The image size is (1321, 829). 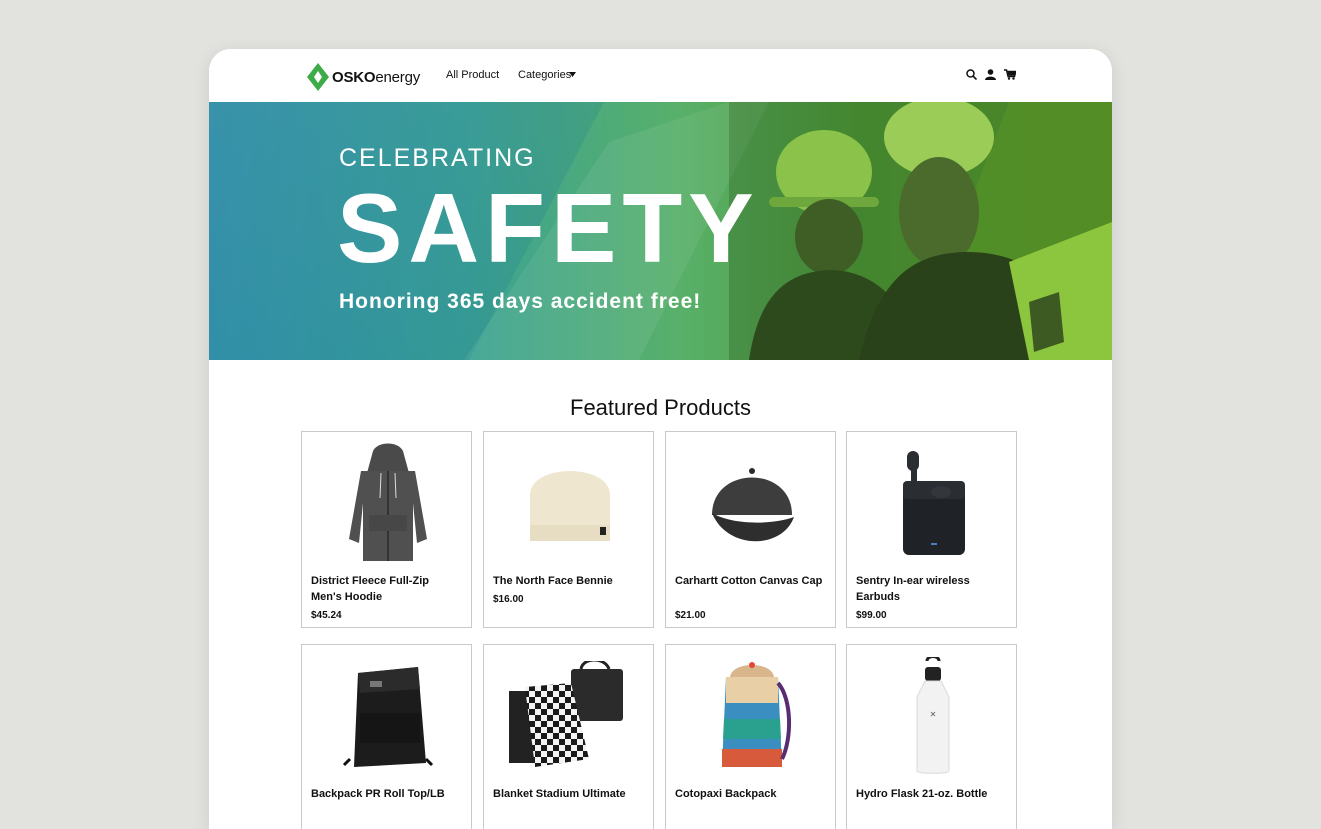 I want to click on product-name: Blanket Stadium Ultimate, so click(x=568, y=794).